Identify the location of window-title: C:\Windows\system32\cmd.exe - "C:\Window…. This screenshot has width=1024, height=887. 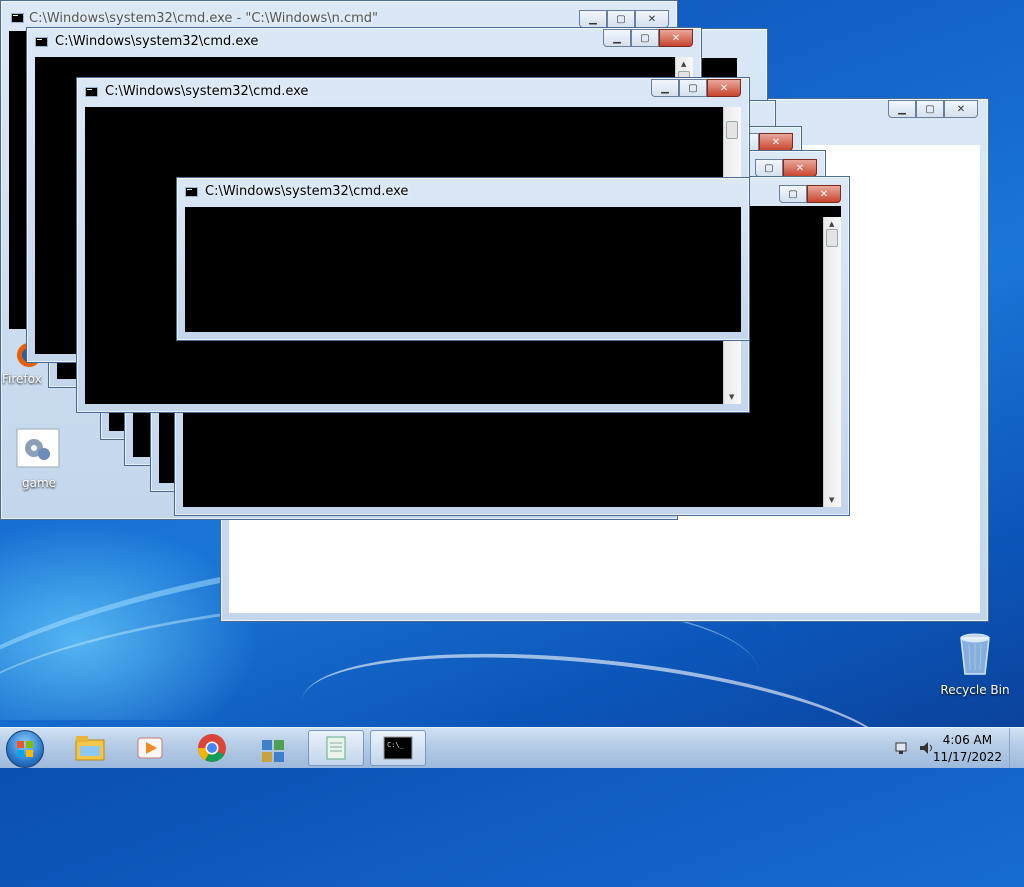
(204, 18).